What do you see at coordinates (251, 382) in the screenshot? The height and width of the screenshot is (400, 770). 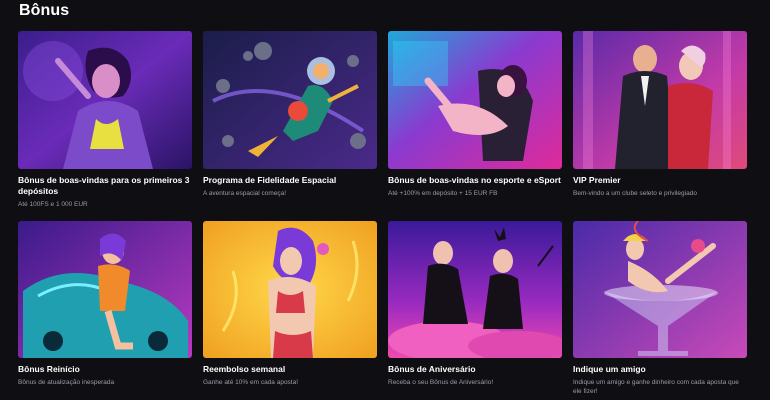 I see `bonus-card-desc: Ganhe até 10% em cada aposta!` at bounding box center [251, 382].